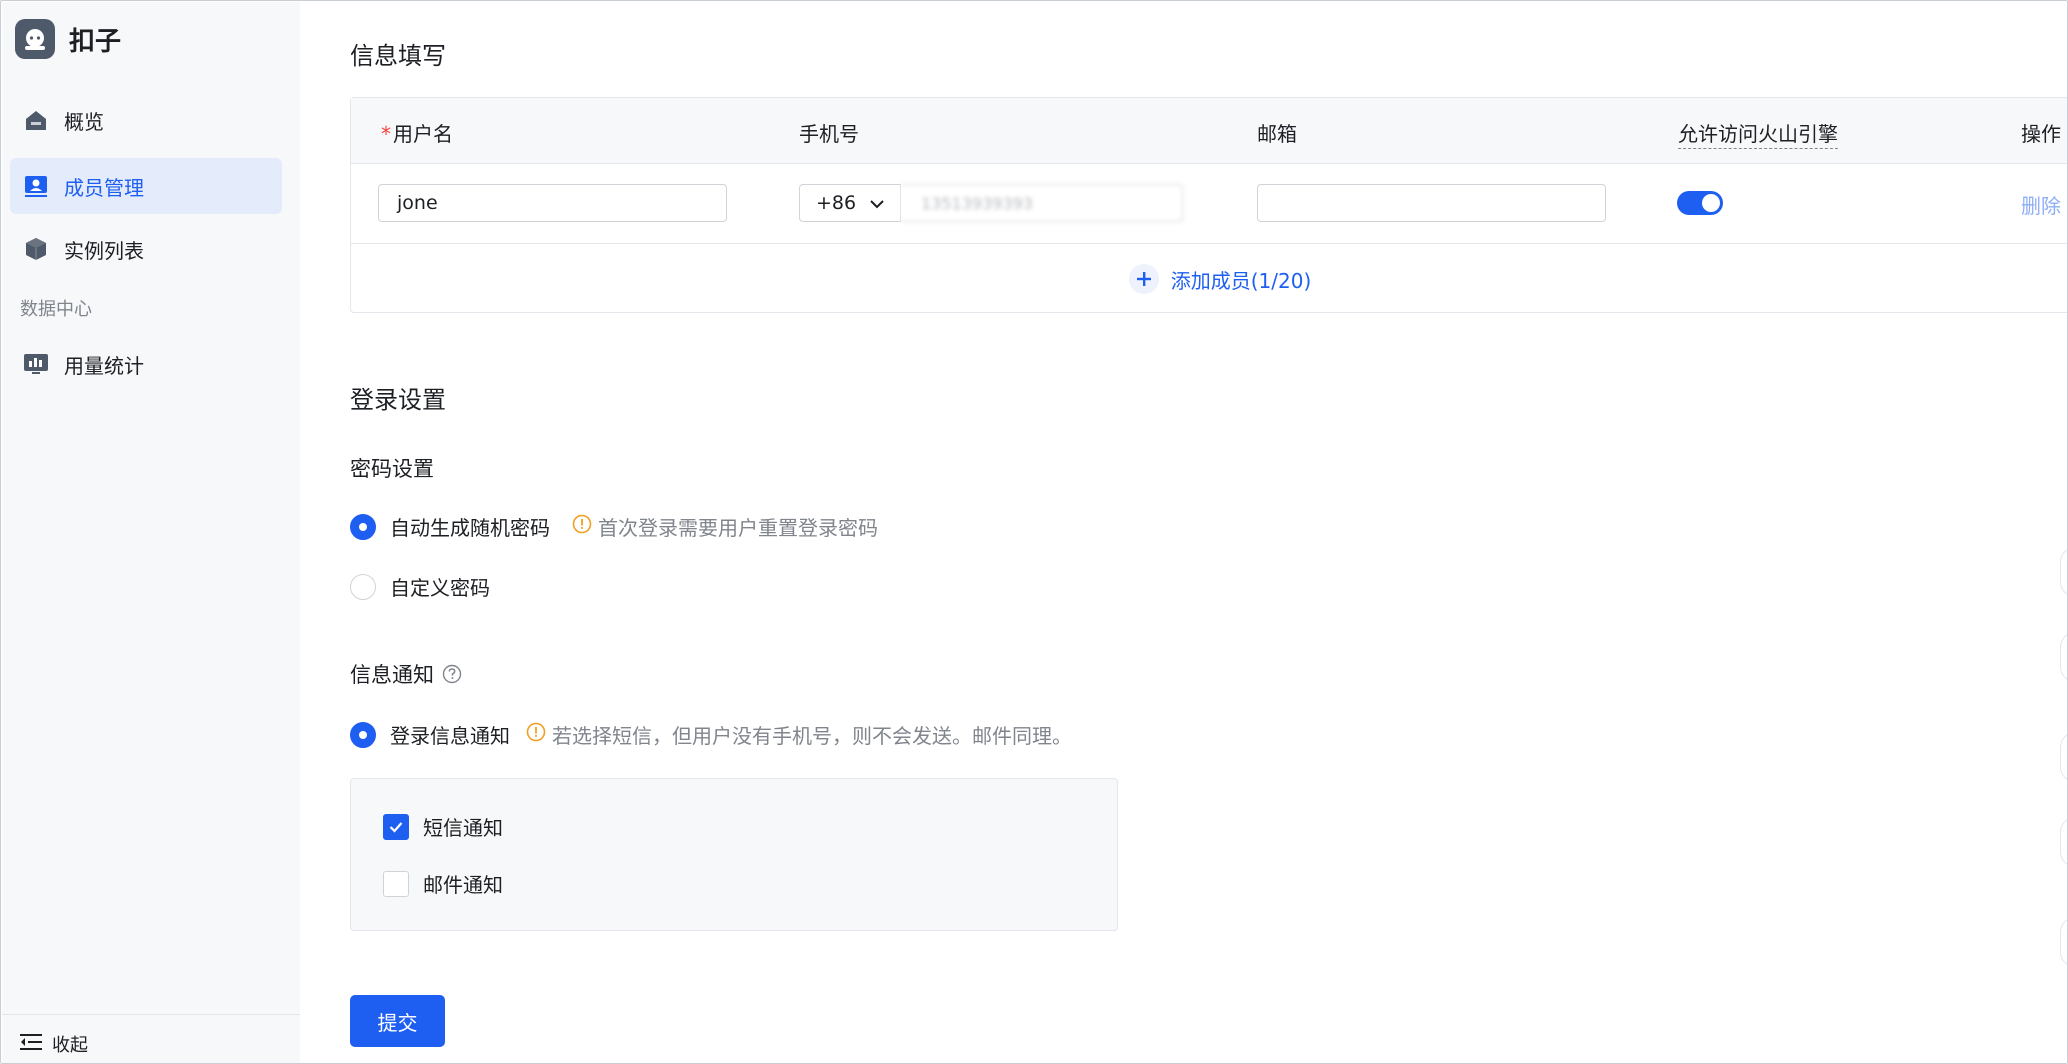 Image resolution: width=2068 pixels, height=1064 pixels. Describe the element at coordinates (799, 734) in the screenshot. I see `notify-hint: 若选择短信，但用户没有手机号，则不会发送。邮件同理。` at that location.